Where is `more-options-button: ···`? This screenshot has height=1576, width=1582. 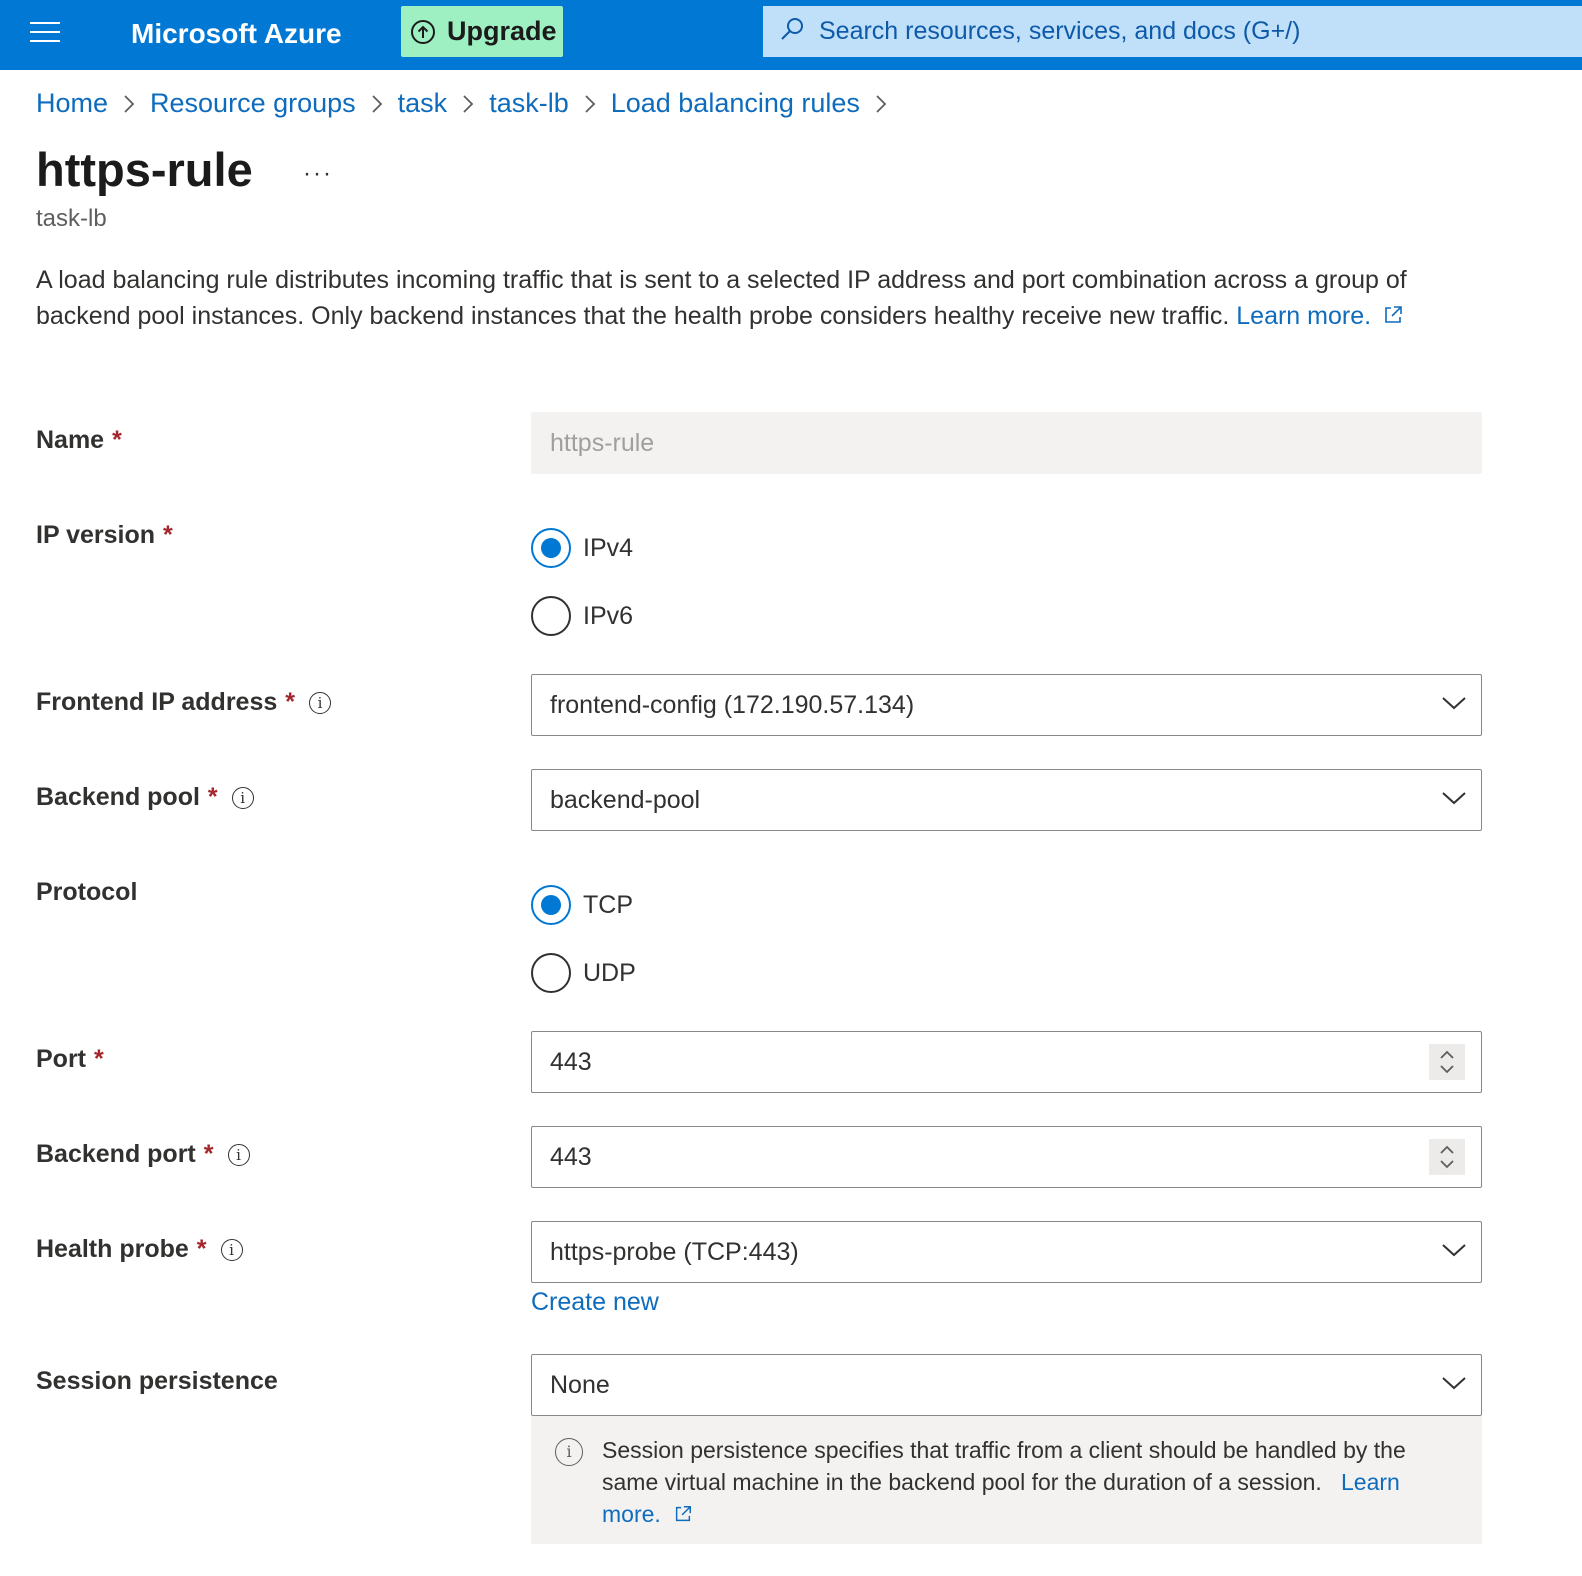
more-options-button: ··· is located at coordinates (318, 174).